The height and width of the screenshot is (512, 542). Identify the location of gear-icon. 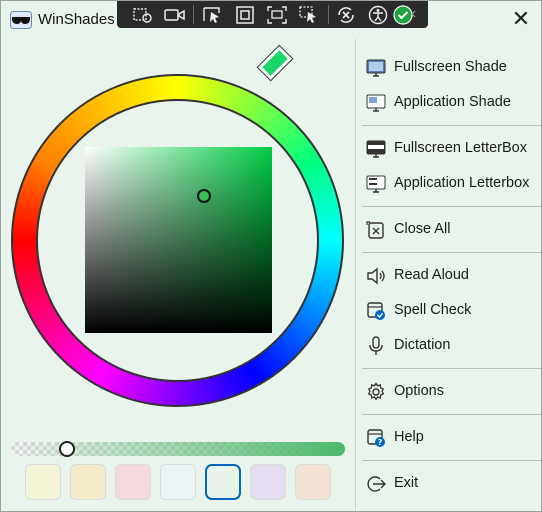
(376, 392).